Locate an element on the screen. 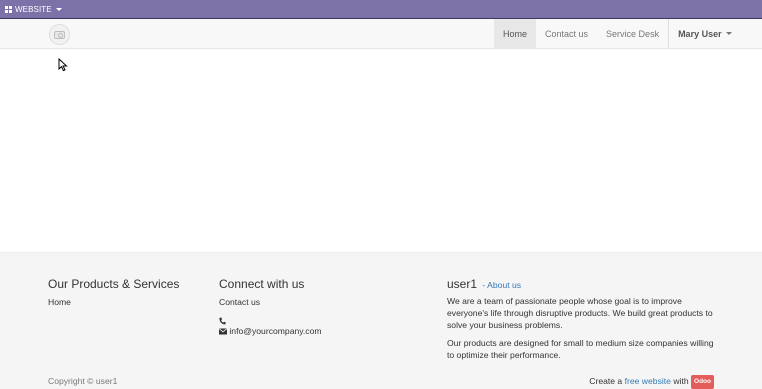 The width and height of the screenshot is (762, 389). camera-icon is located at coordinates (59, 34).